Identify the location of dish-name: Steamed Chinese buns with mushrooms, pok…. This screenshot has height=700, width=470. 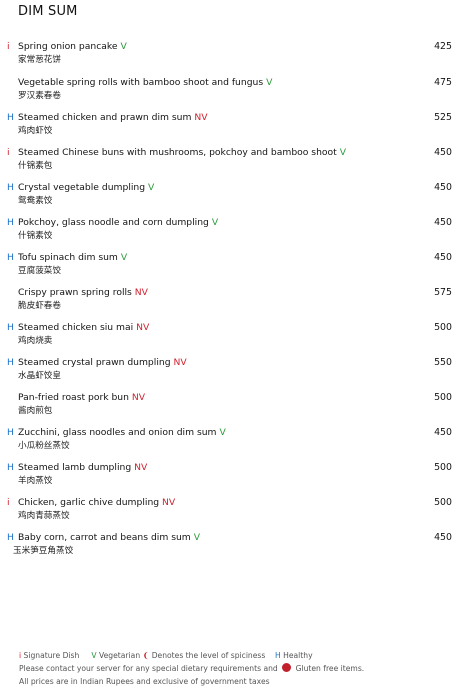
(177, 152).